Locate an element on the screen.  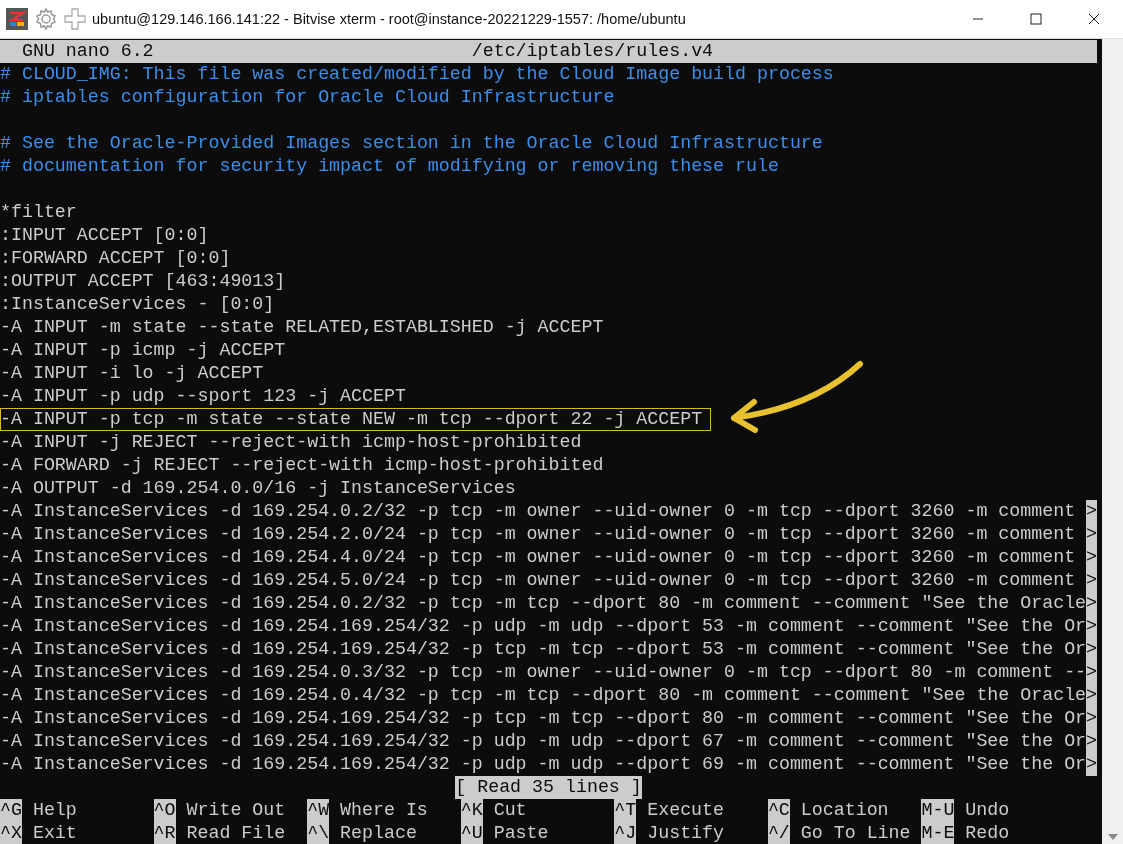
shortcut-label: Paste is located at coordinates (521, 833).